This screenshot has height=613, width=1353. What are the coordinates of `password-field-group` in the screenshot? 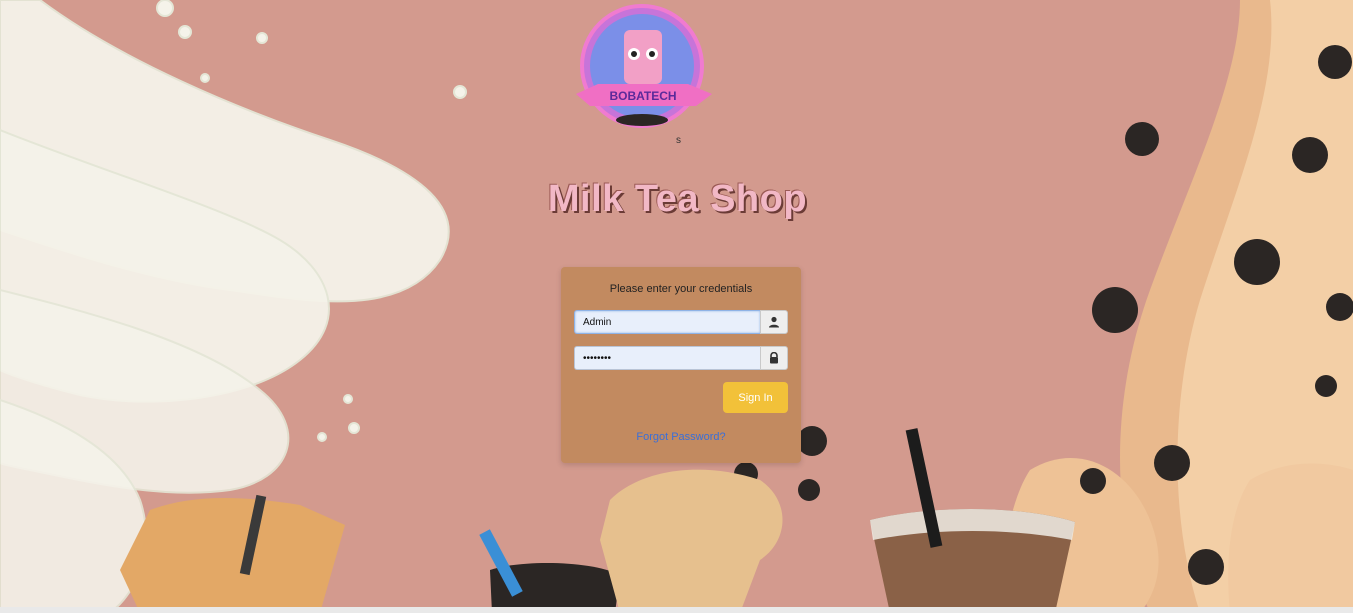 It's located at (681, 358).